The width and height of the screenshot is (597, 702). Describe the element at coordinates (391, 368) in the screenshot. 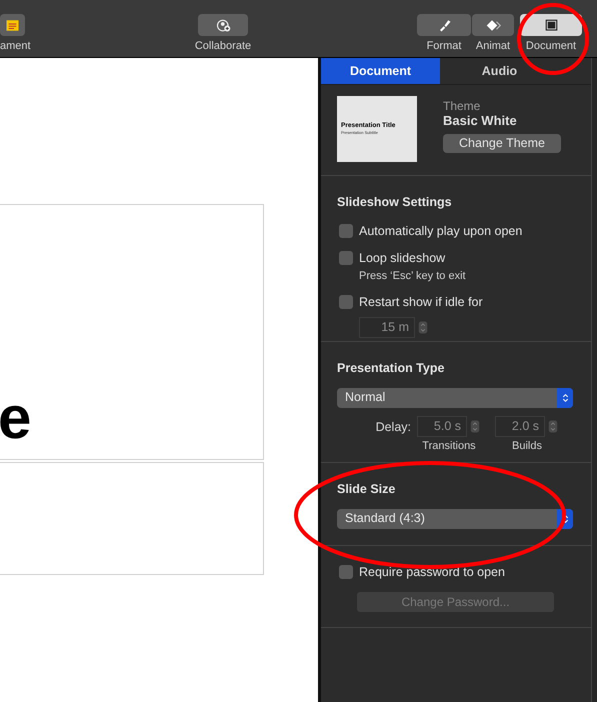

I see `section-heading: Presentation Type` at that location.